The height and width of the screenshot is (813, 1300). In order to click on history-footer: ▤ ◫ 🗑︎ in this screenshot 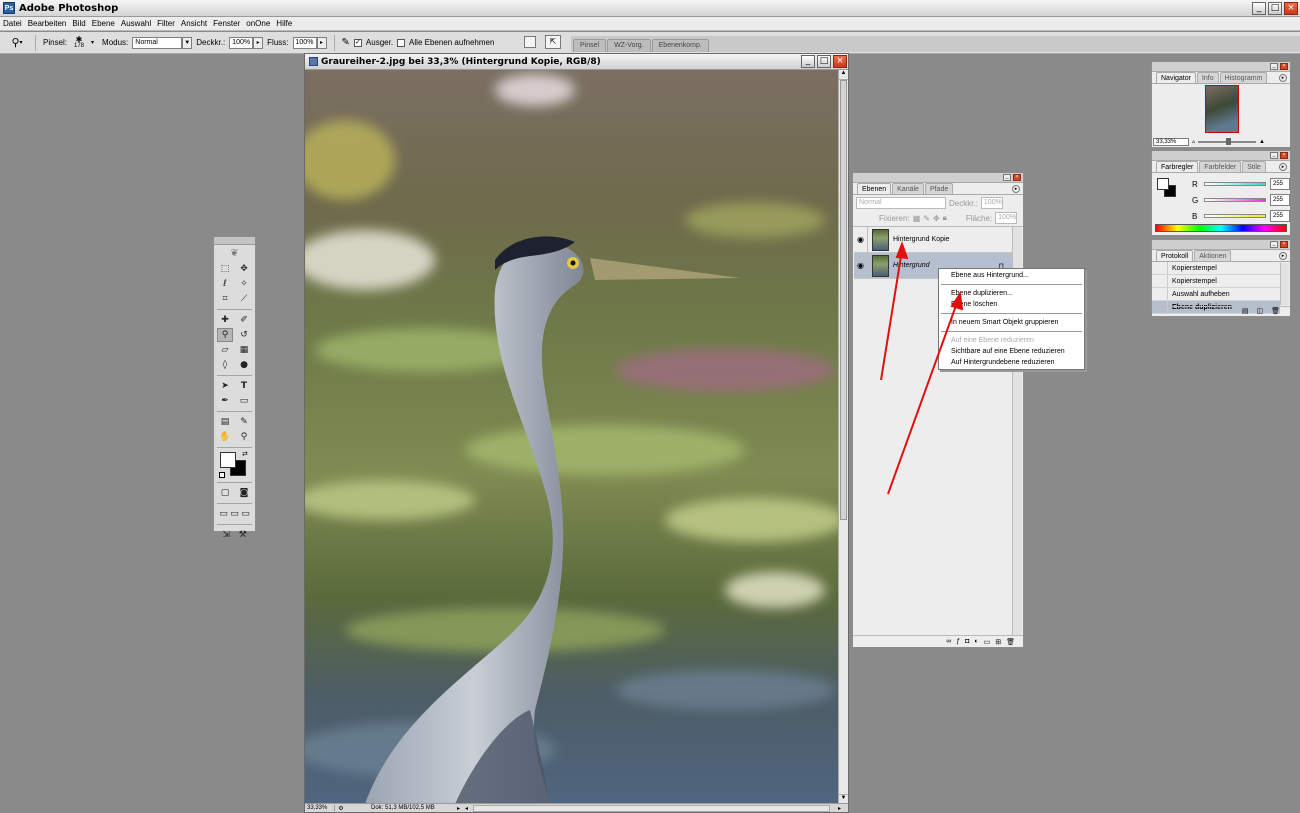, I will do `click(1221, 311)`.